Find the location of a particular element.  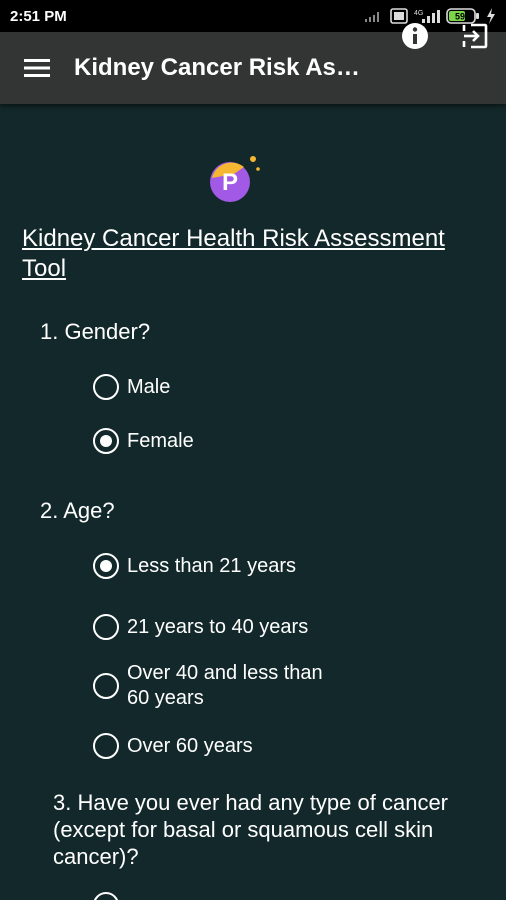

radio-male is located at coordinates (106, 387).